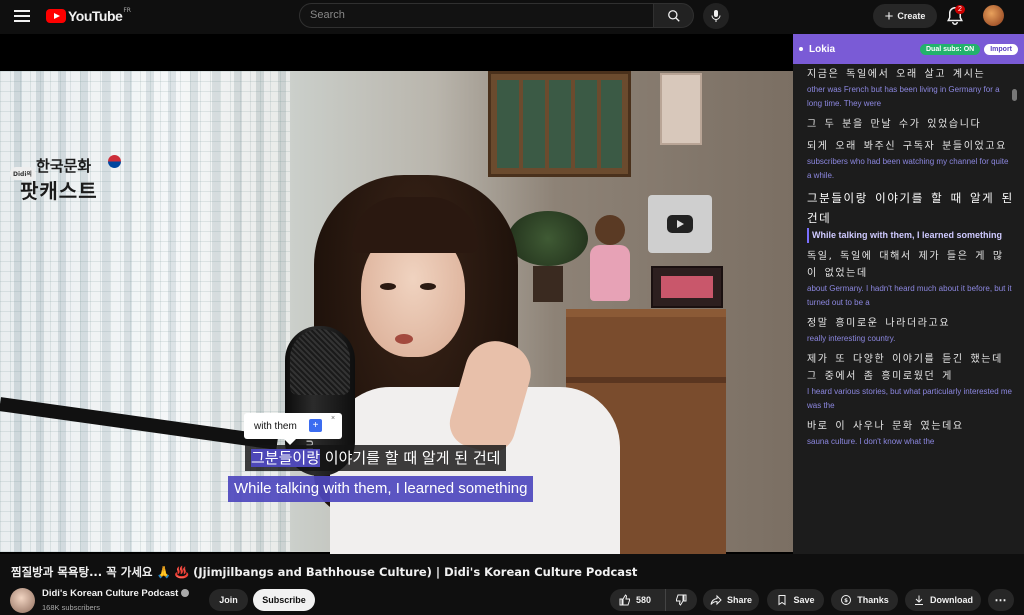 The height and width of the screenshot is (615, 1024). What do you see at coordinates (110, 593) in the screenshot?
I see `channel-name-text: Didi's Korean Culture Podcast` at bounding box center [110, 593].